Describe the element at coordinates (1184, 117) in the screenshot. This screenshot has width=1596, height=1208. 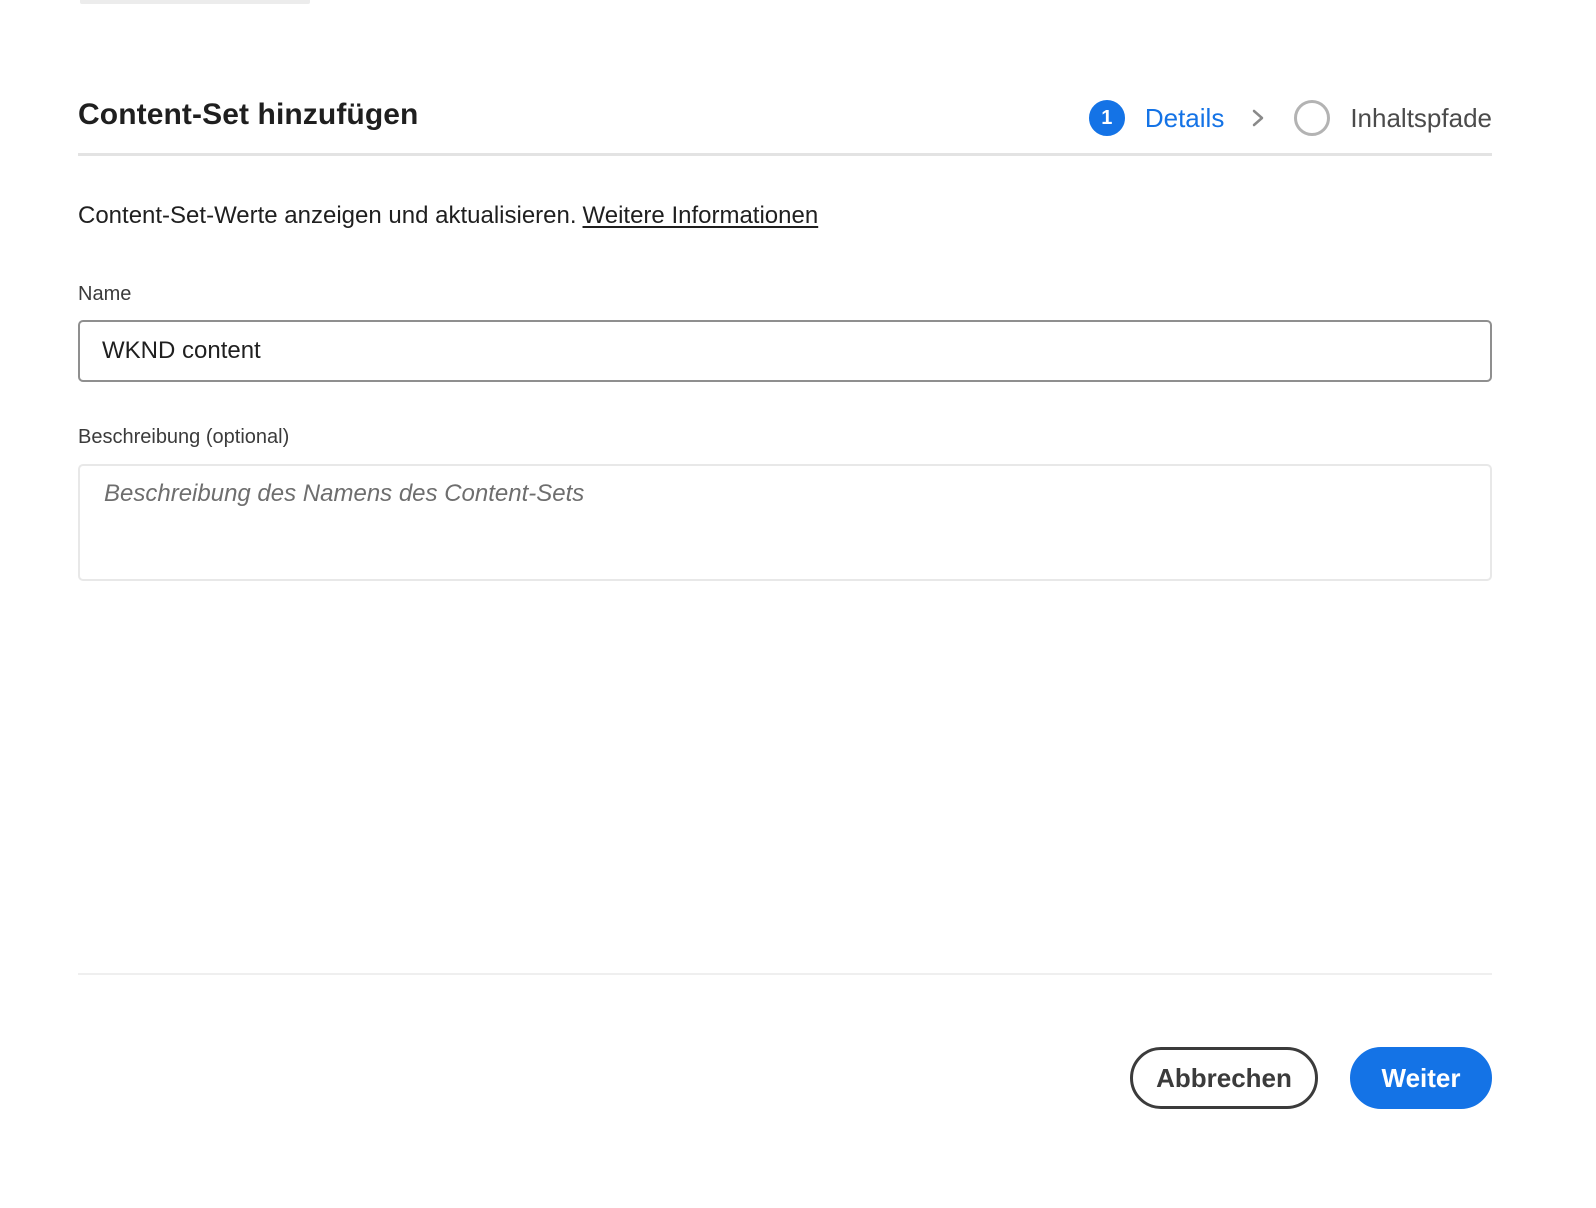
I see `step-1-label: Details` at that location.